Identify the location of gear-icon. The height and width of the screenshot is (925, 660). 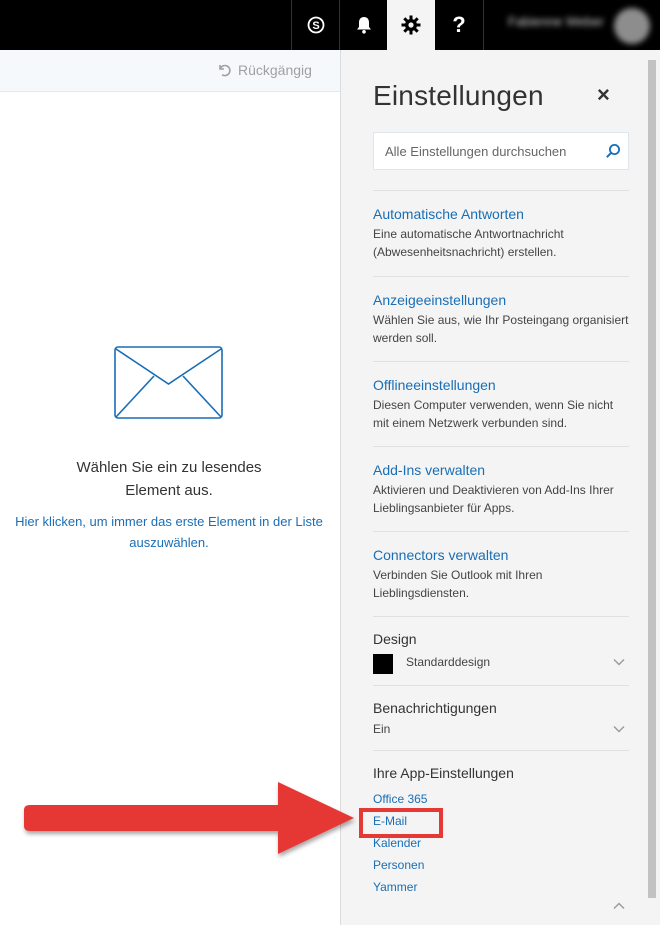
(411, 25).